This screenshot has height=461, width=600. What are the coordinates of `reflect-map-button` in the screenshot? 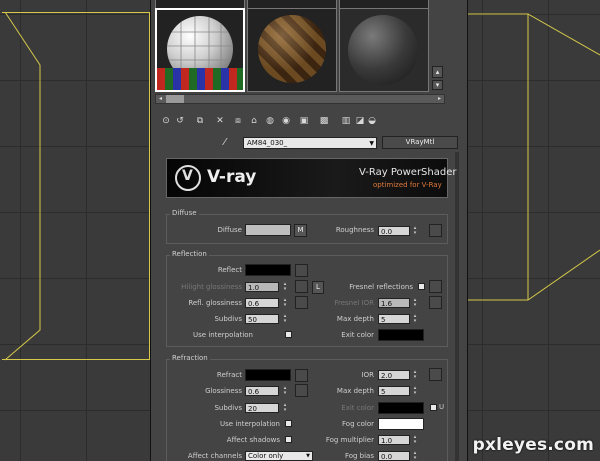 It's located at (301, 270).